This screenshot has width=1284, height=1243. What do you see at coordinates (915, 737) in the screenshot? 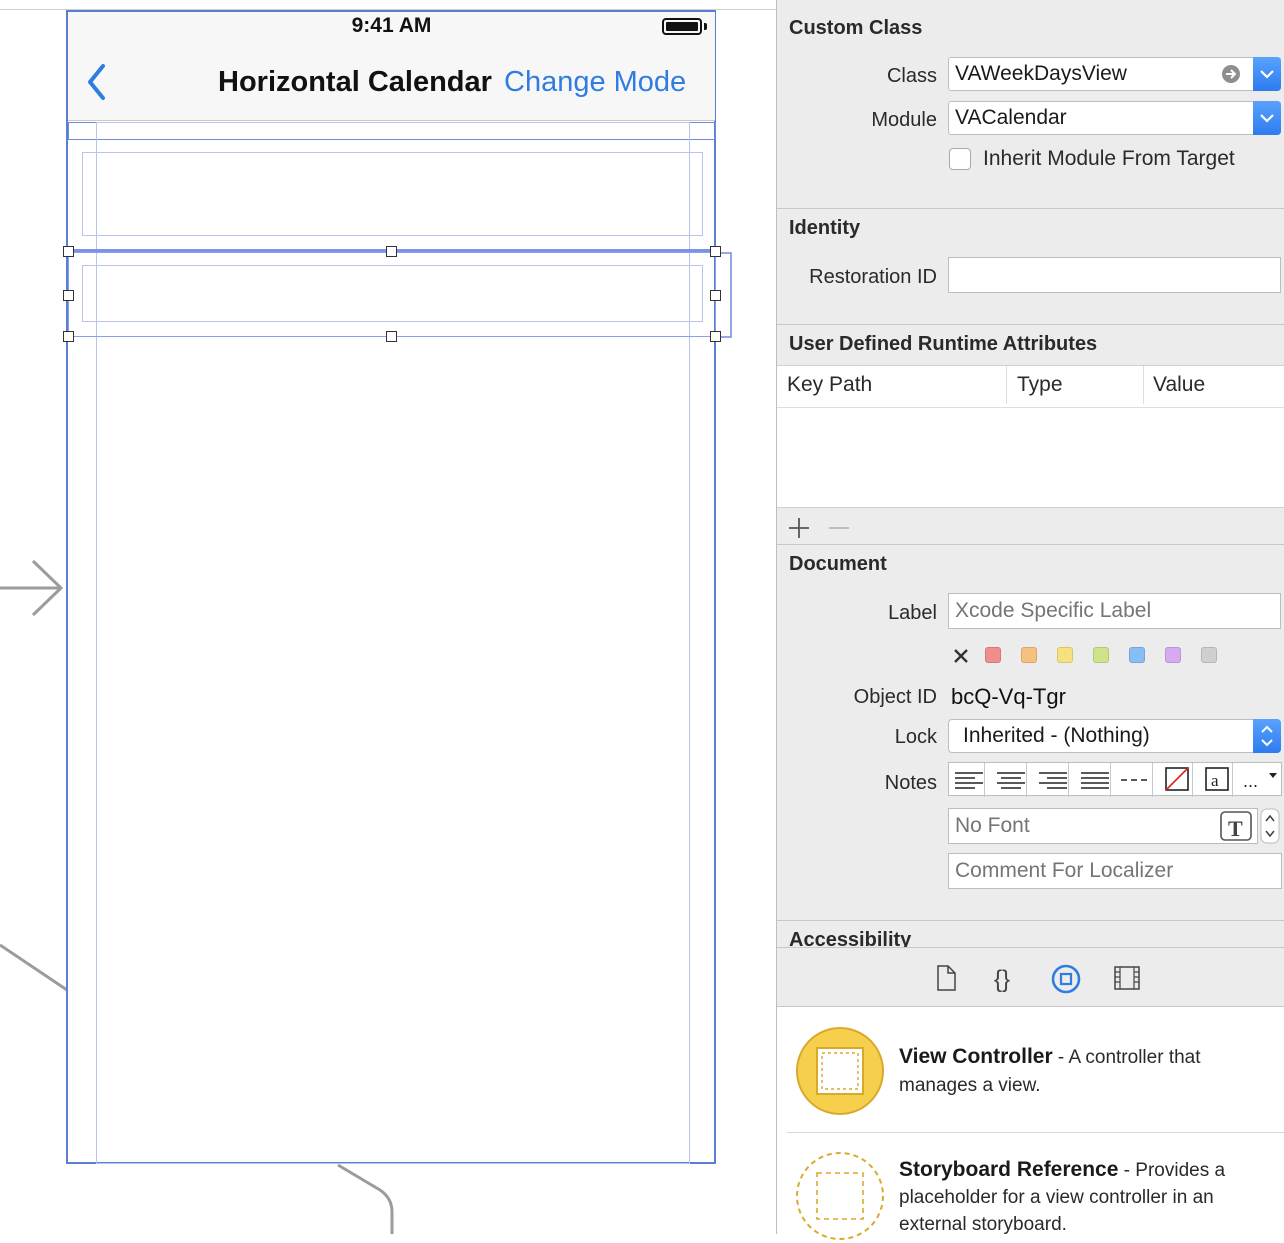
I see `lock-label: Lock` at bounding box center [915, 737].